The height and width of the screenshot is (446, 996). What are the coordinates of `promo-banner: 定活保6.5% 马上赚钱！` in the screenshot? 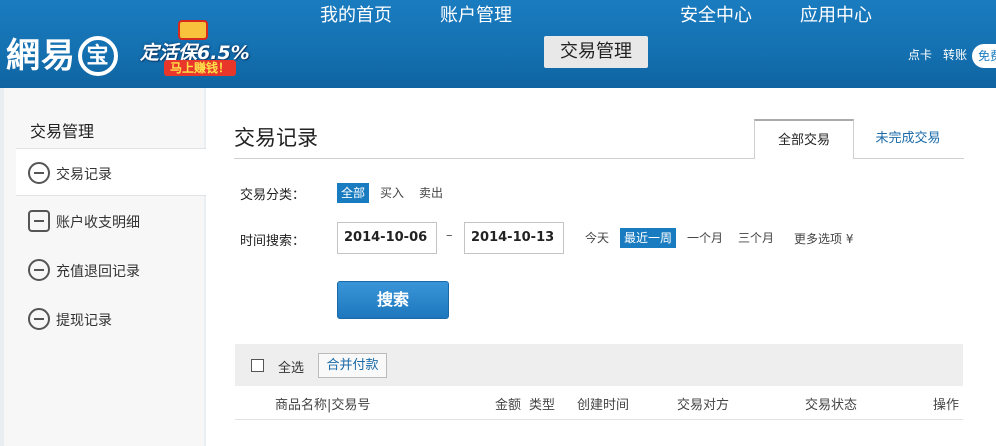 It's located at (195, 48).